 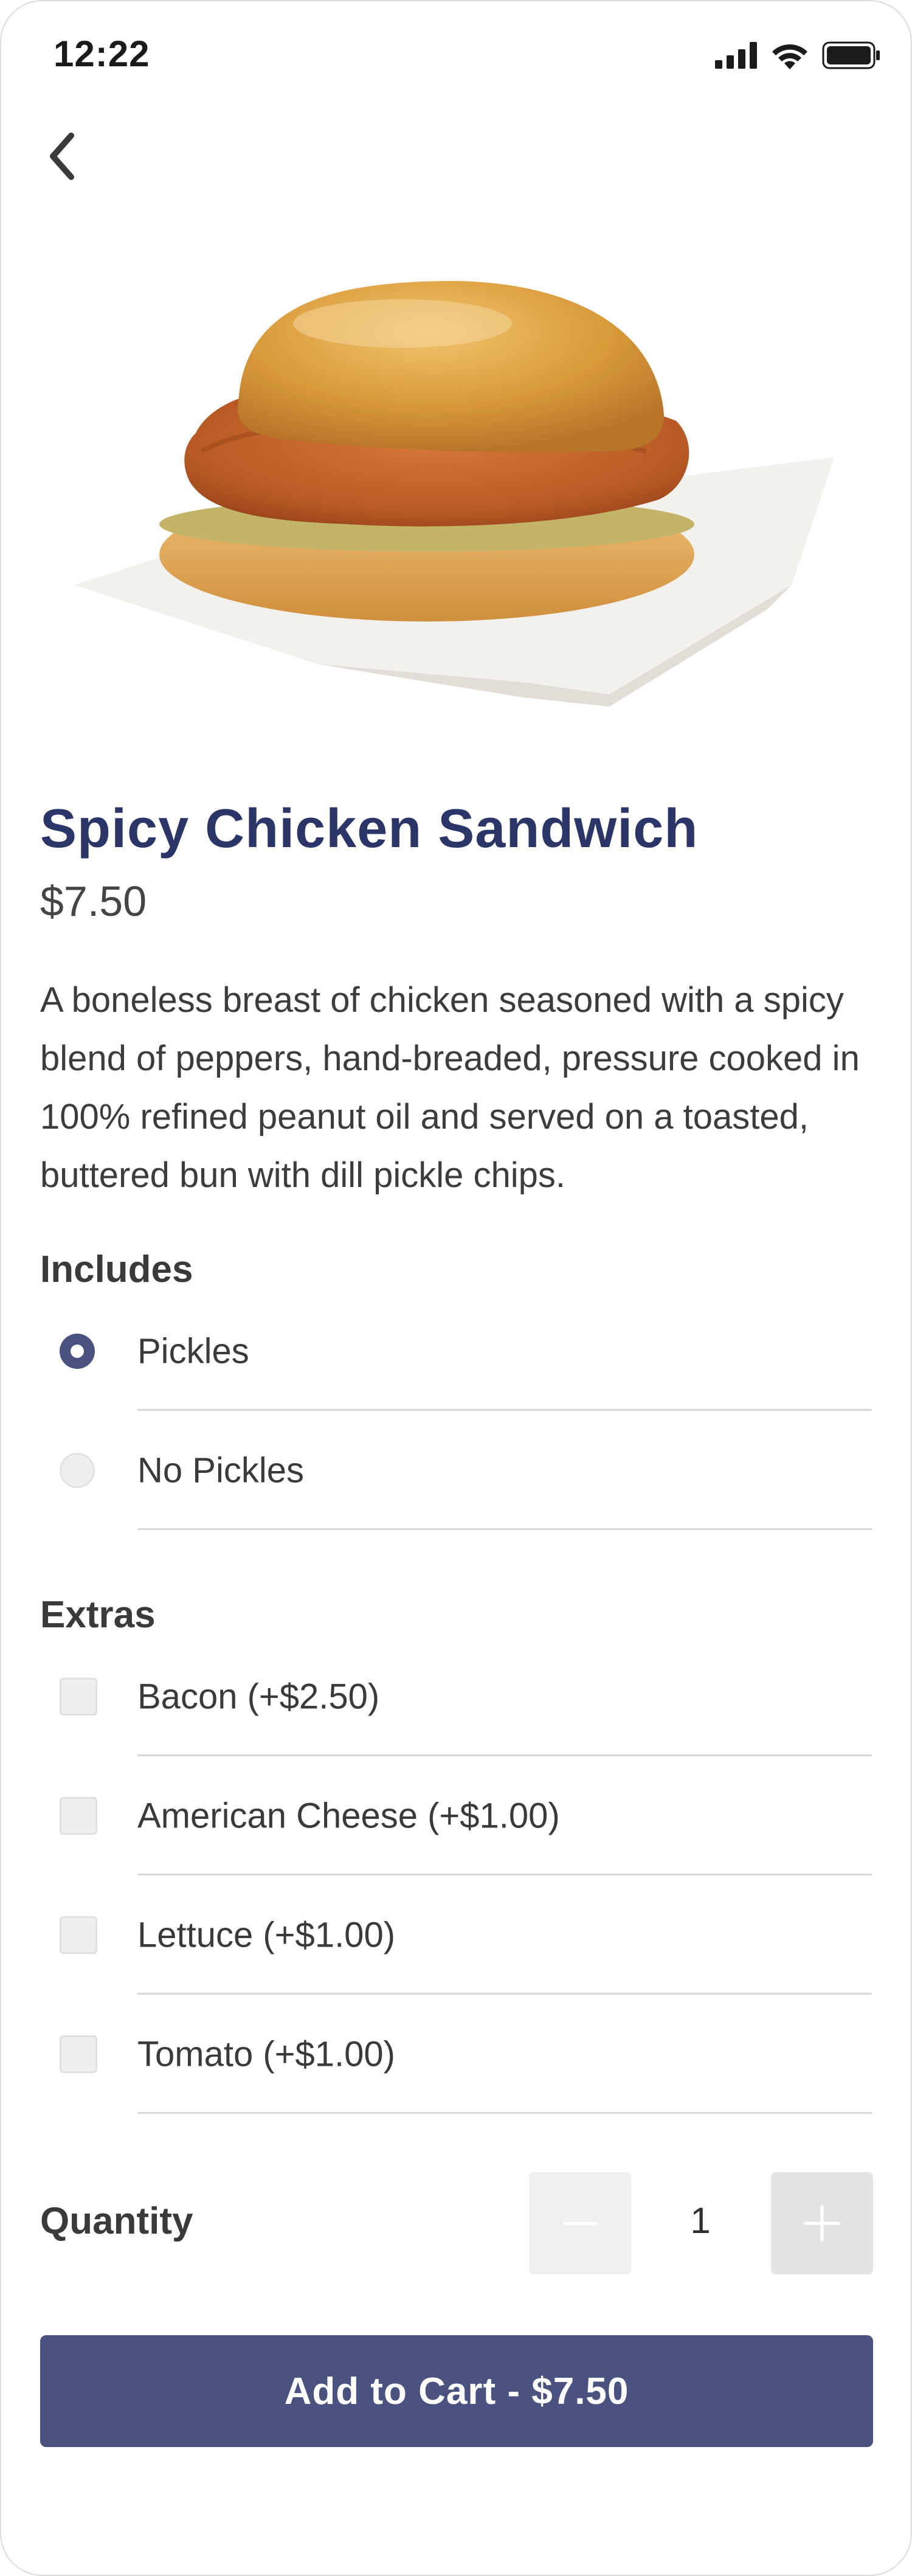 I want to click on extra-option-bacon: Bacon (+$2.50), so click(x=456, y=1696).